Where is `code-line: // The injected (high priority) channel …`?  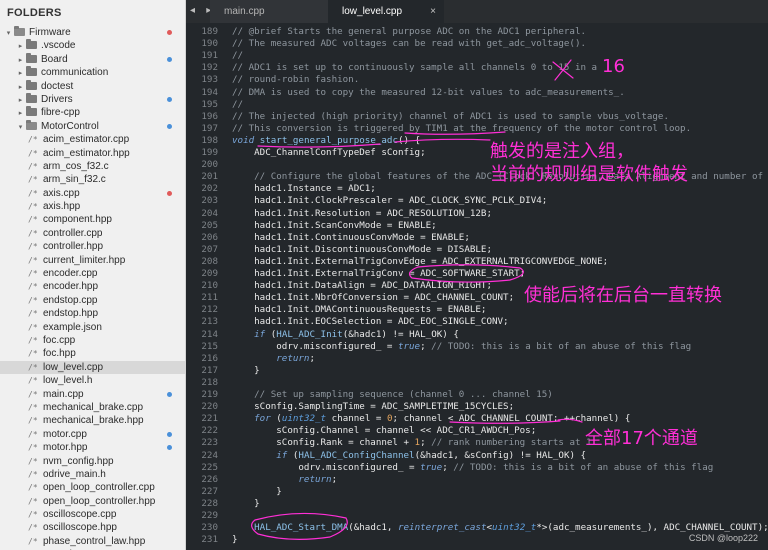
code-line: // The injected (high priority) channel … is located at coordinates (450, 116).